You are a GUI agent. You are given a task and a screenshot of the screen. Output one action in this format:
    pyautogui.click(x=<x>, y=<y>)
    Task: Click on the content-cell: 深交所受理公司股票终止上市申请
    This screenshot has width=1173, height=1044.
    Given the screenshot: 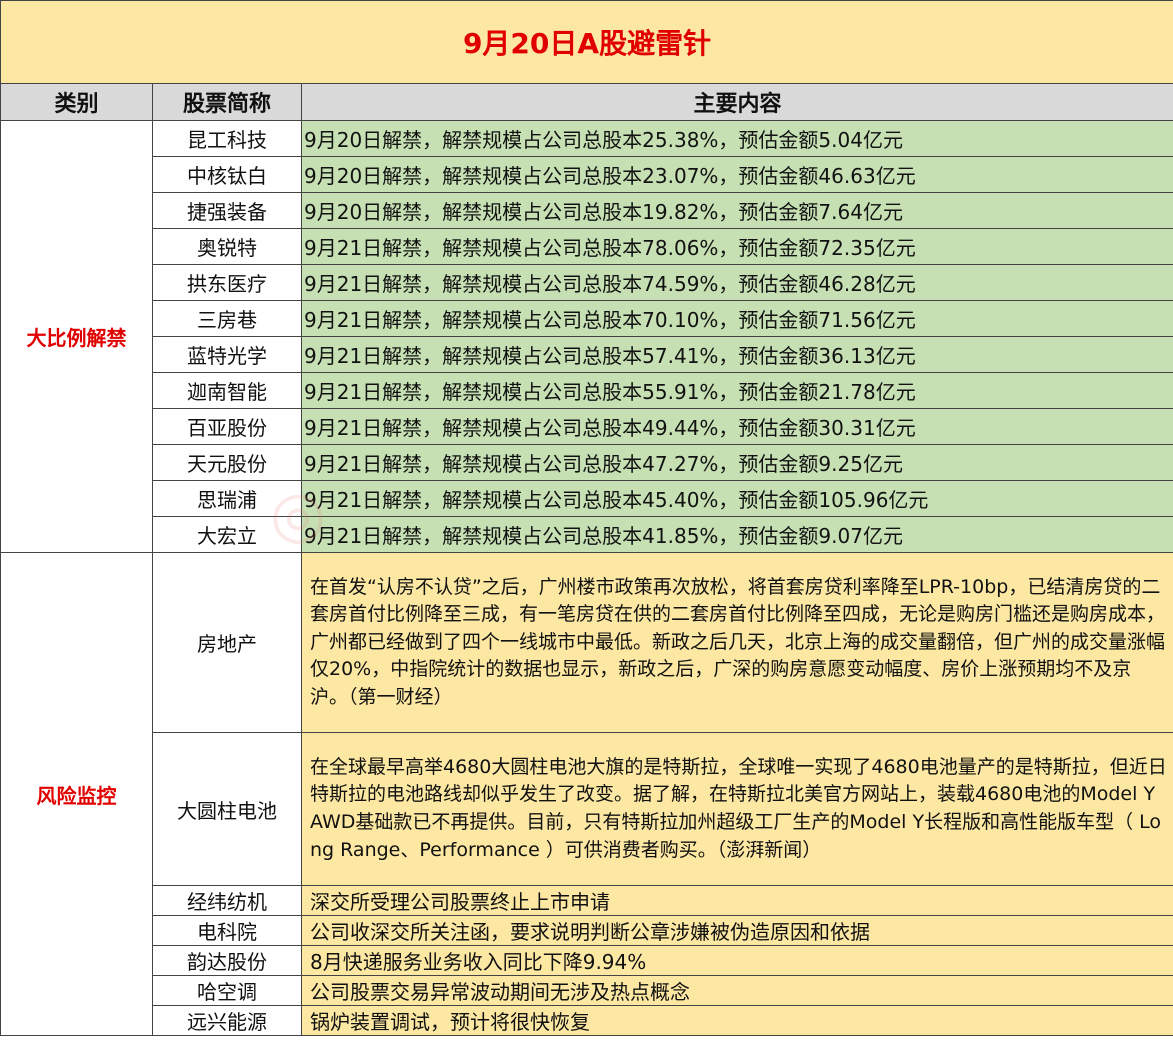 What is the action you would take?
    pyautogui.click(x=736, y=900)
    